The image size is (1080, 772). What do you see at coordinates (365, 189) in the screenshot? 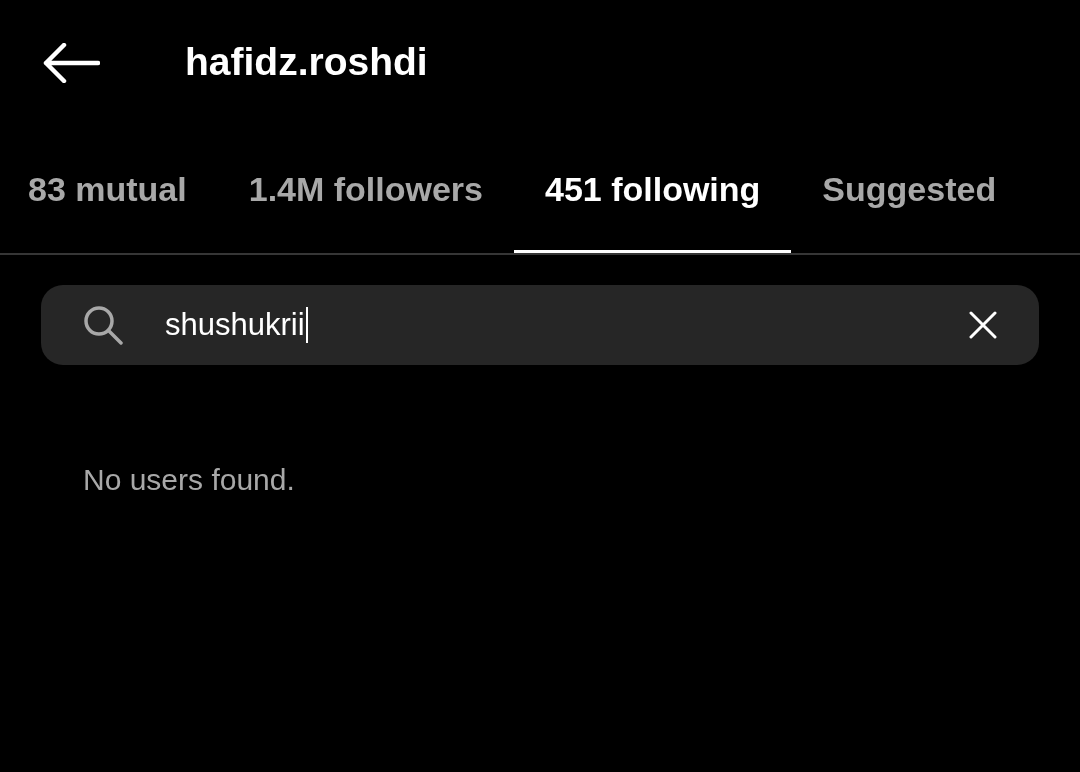
I see `tab: 1.4M followers` at bounding box center [365, 189].